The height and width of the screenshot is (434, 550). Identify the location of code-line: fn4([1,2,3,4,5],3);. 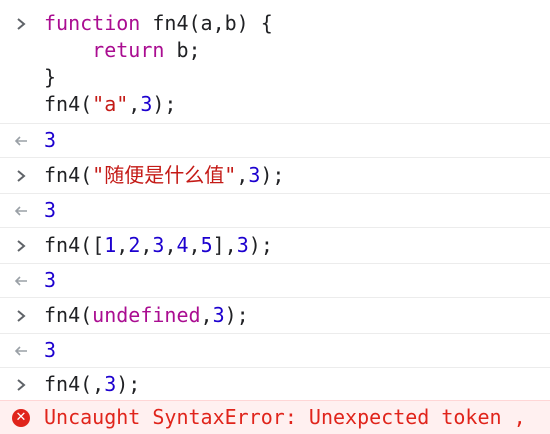
(158, 245).